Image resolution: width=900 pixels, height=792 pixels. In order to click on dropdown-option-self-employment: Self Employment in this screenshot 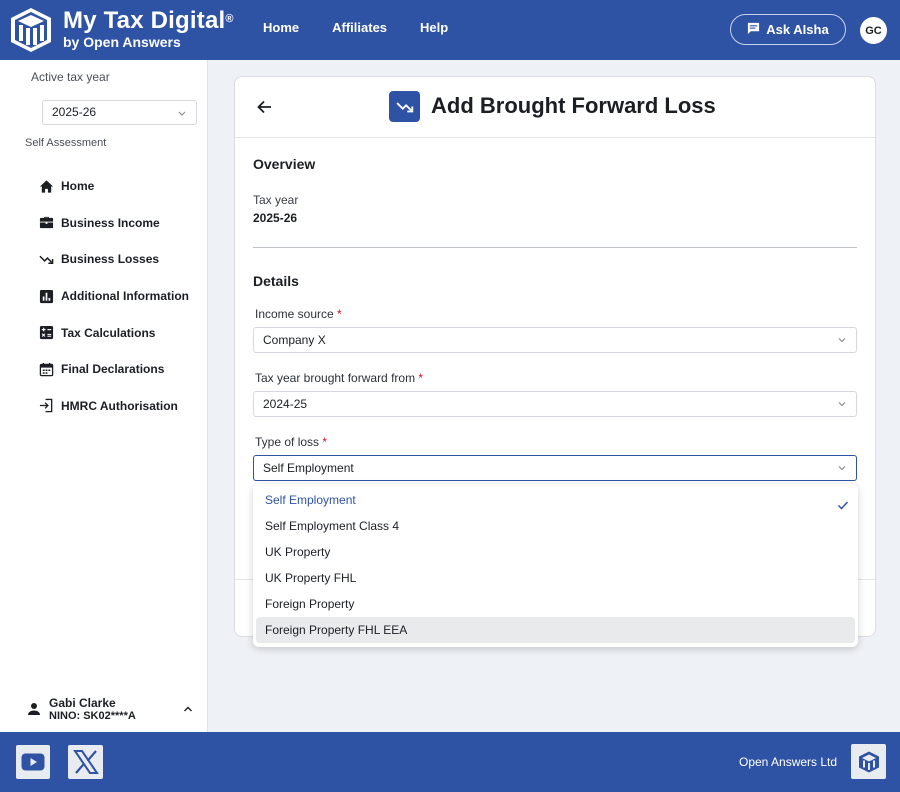, I will do `click(555, 500)`.